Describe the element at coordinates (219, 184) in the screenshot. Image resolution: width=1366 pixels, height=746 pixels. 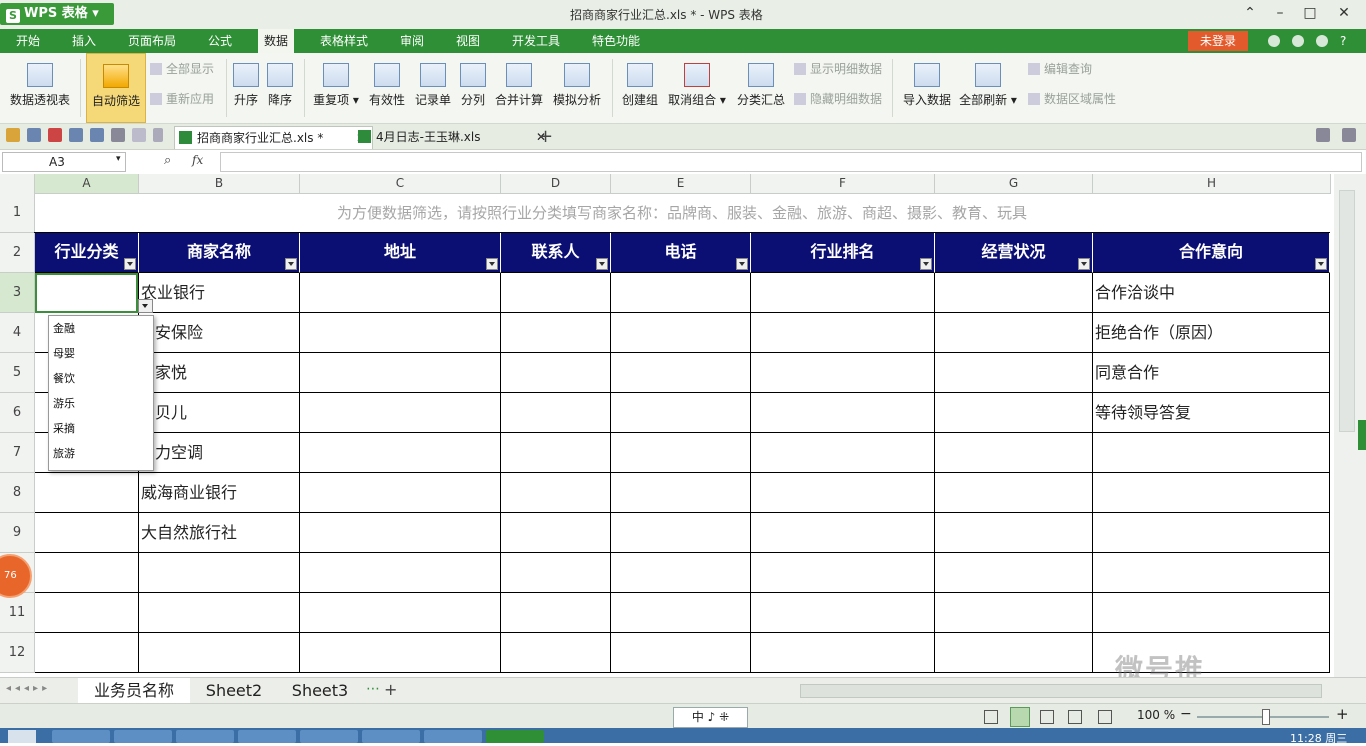
I see `column-header-b: B` at that location.